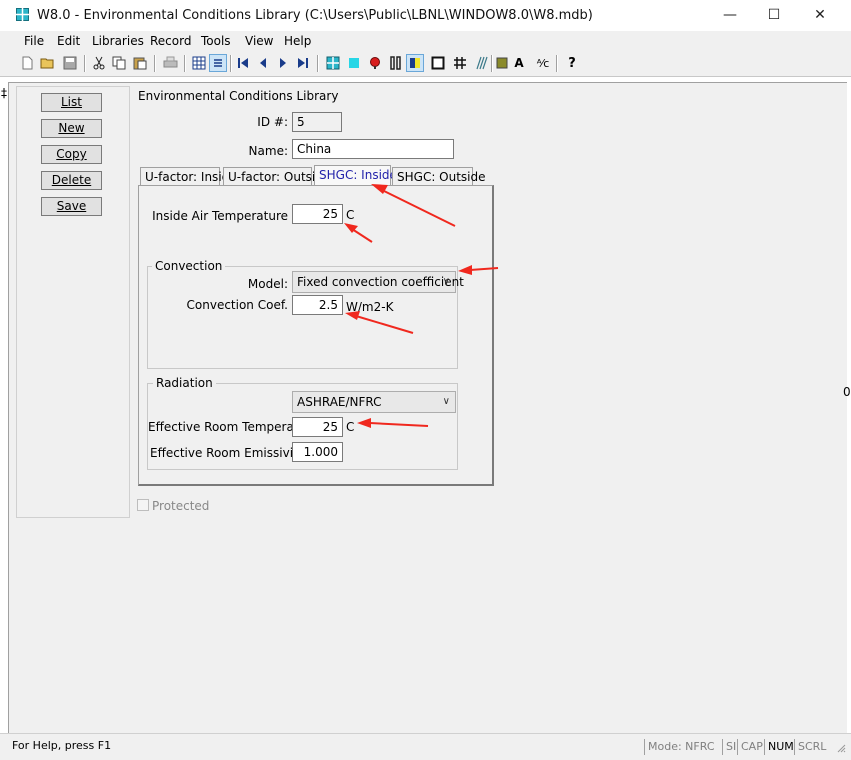 This screenshot has width=851, height=760. Describe the element at coordinates (220, 216) in the screenshot. I see `inside-air-temp-label: Inside Air Temperature` at that location.